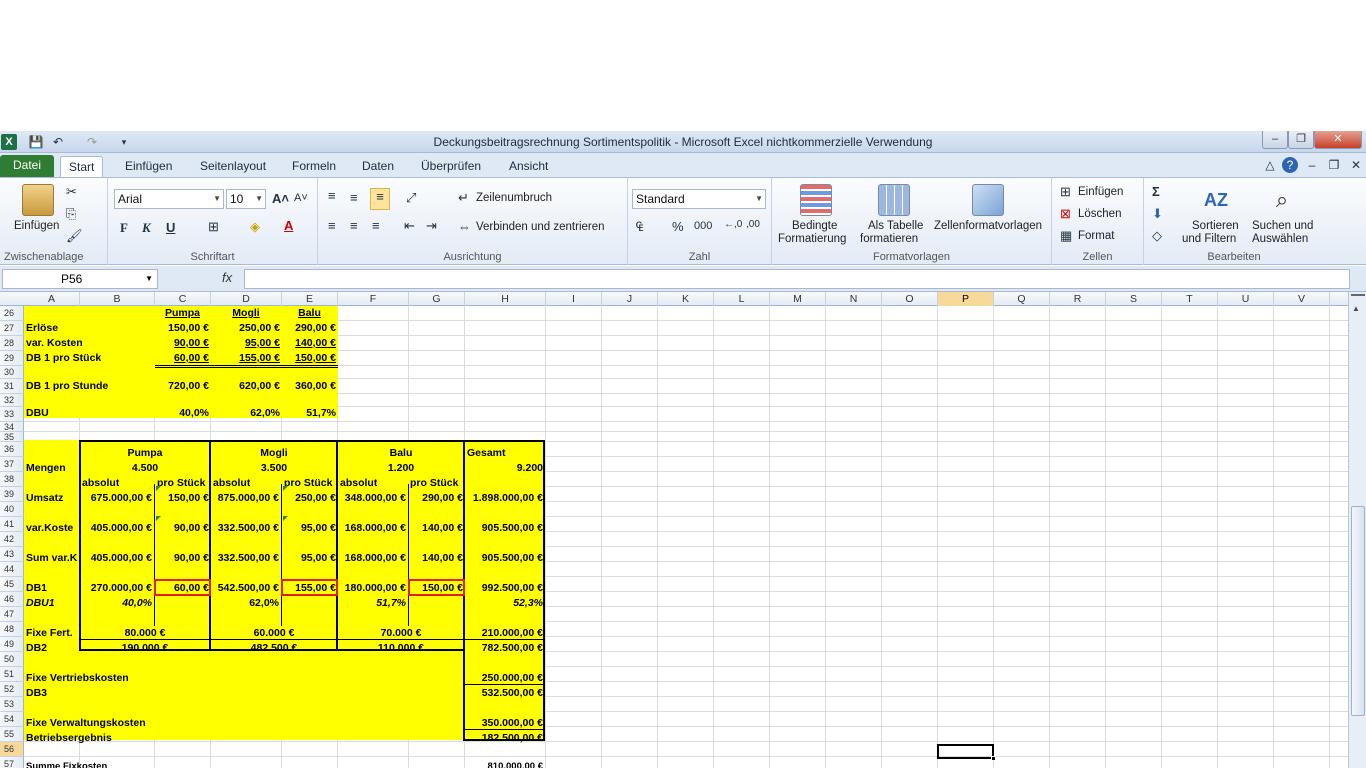 The height and width of the screenshot is (768, 1366). What do you see at coordinates (170, 227) in the screenshot?
I see `underline-button: U` at bounding box center [170, 227].